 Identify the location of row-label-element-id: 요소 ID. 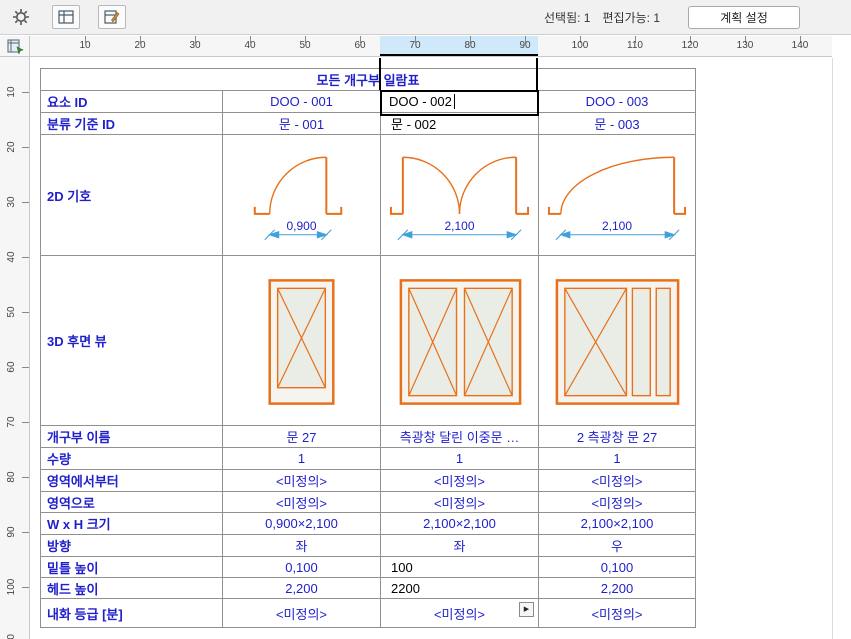
(132, 102).